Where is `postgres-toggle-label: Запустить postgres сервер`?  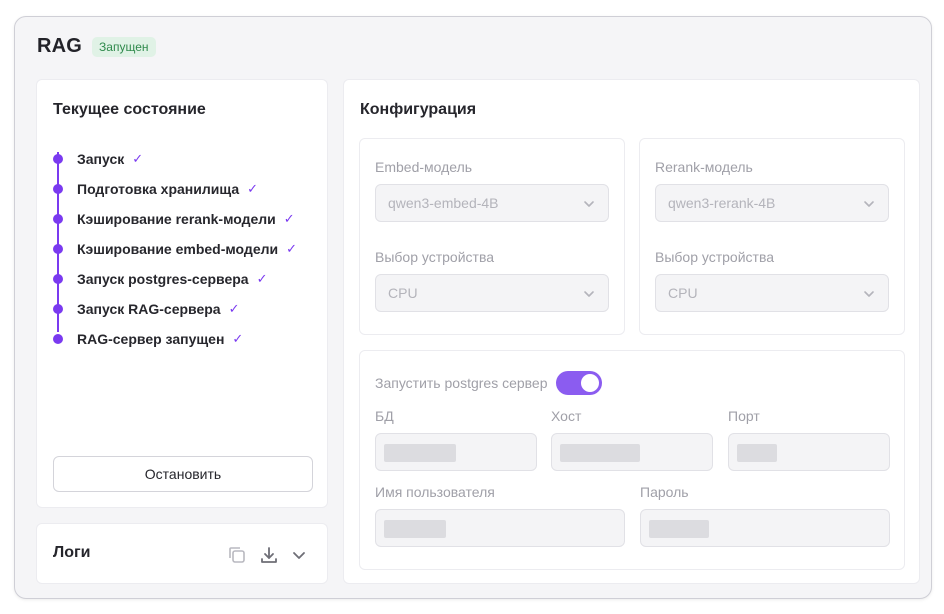 postgres-toggle-label: Запустить postgres сервер is located at coordinates (461, 383).